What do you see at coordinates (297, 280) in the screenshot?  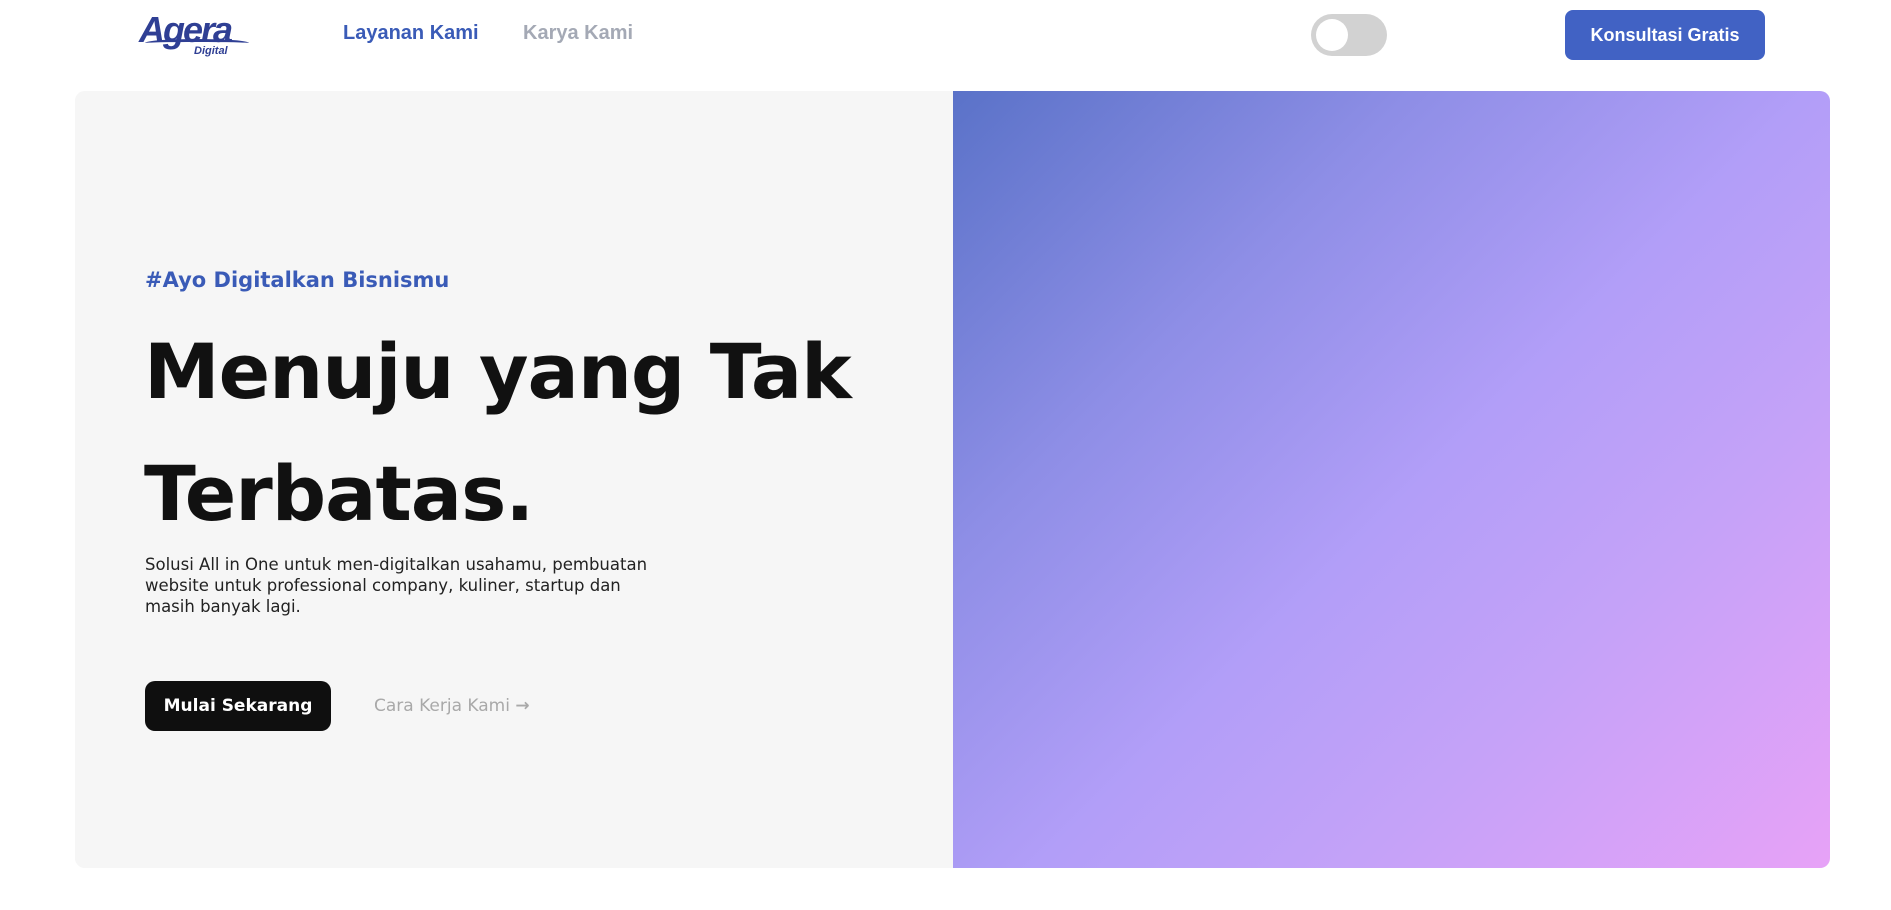 I see `hero-tagline: #Ayo Digitalkan Bisnismu` at bounding box center [297, 280].